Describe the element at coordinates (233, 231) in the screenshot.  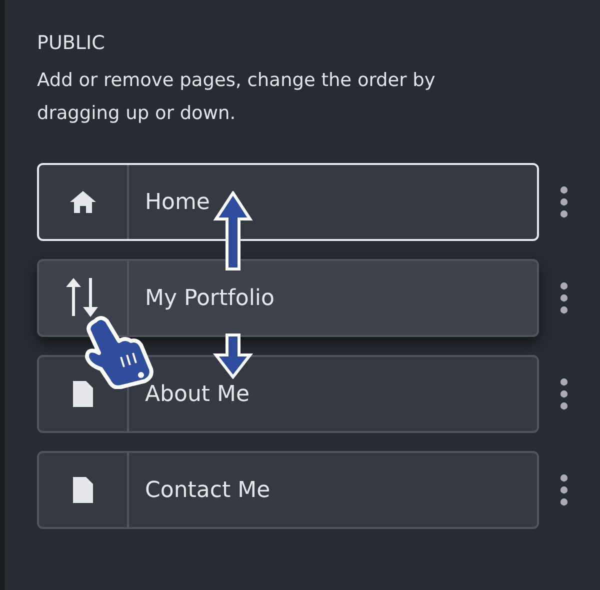
I see `up-arrow-icon` at that location.